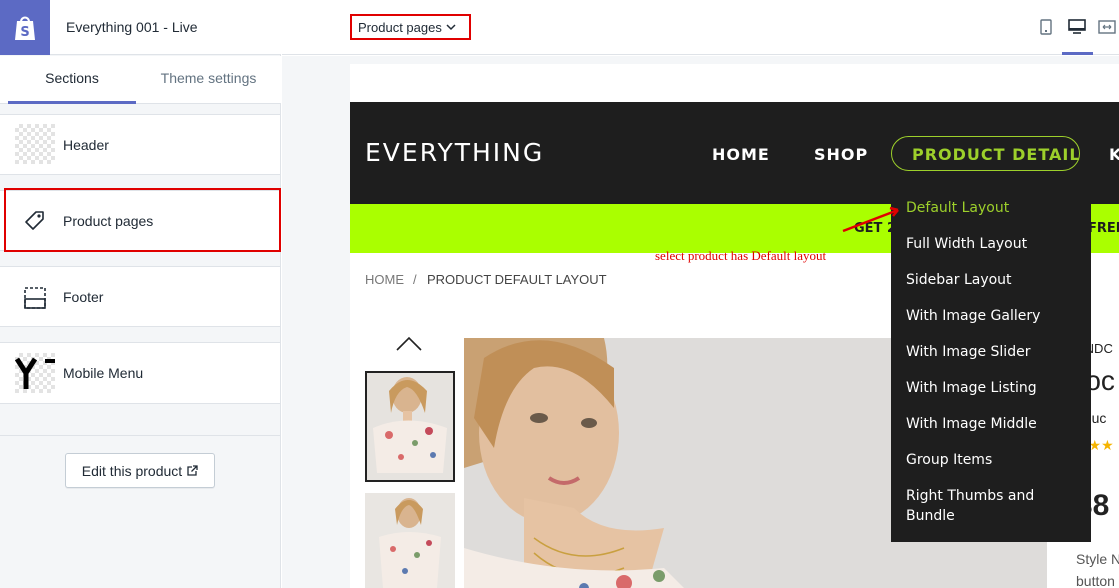 This screenshot has height=588, width=1119. Describe the element at coordinates (741, 255) in the screenshot. I see `annotation-text: select product has Default layout` at that location.